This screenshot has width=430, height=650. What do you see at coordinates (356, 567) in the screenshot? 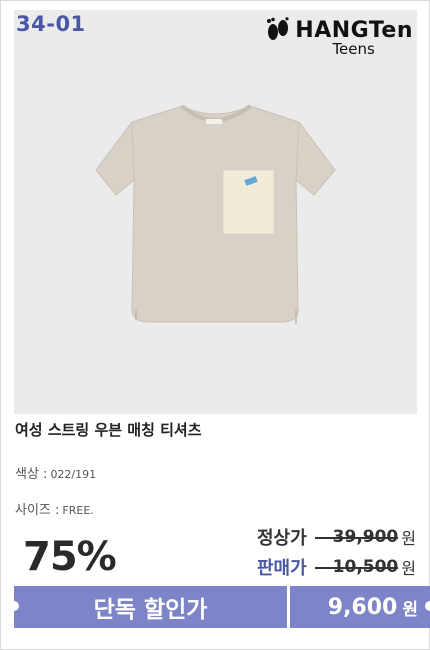
I see `sale-price-value: 10,500` at bounding box center [356, 567].